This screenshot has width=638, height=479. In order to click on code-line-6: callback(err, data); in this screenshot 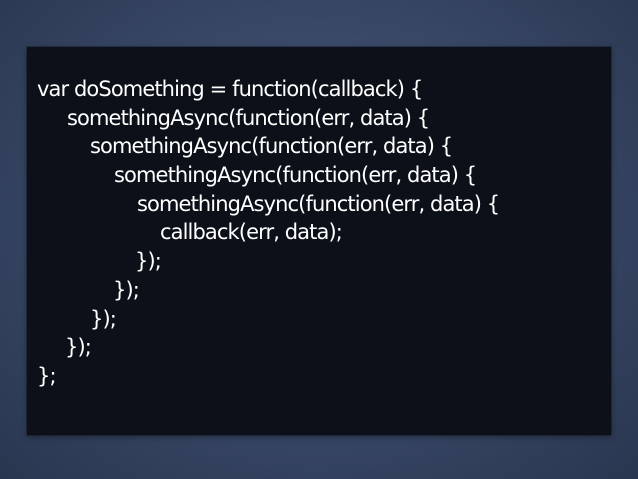, I will do `click(251, 232)`.